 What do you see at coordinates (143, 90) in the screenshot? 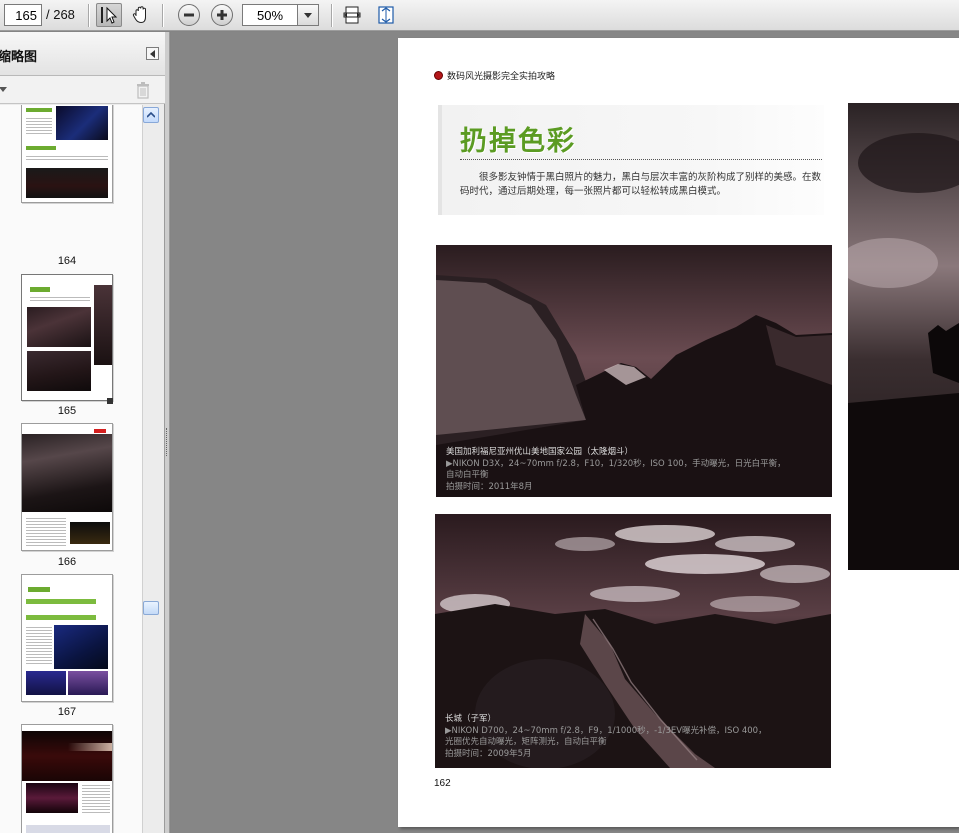
I see `trash-icon` at bounding box center [143, 90].